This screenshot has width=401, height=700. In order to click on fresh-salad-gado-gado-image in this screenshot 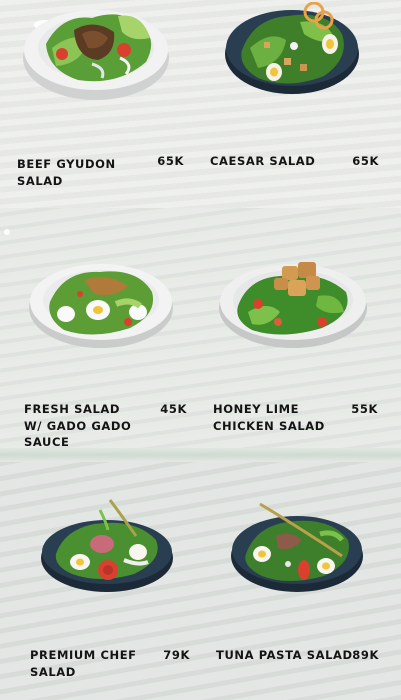, I will do `click(101, 304)`.